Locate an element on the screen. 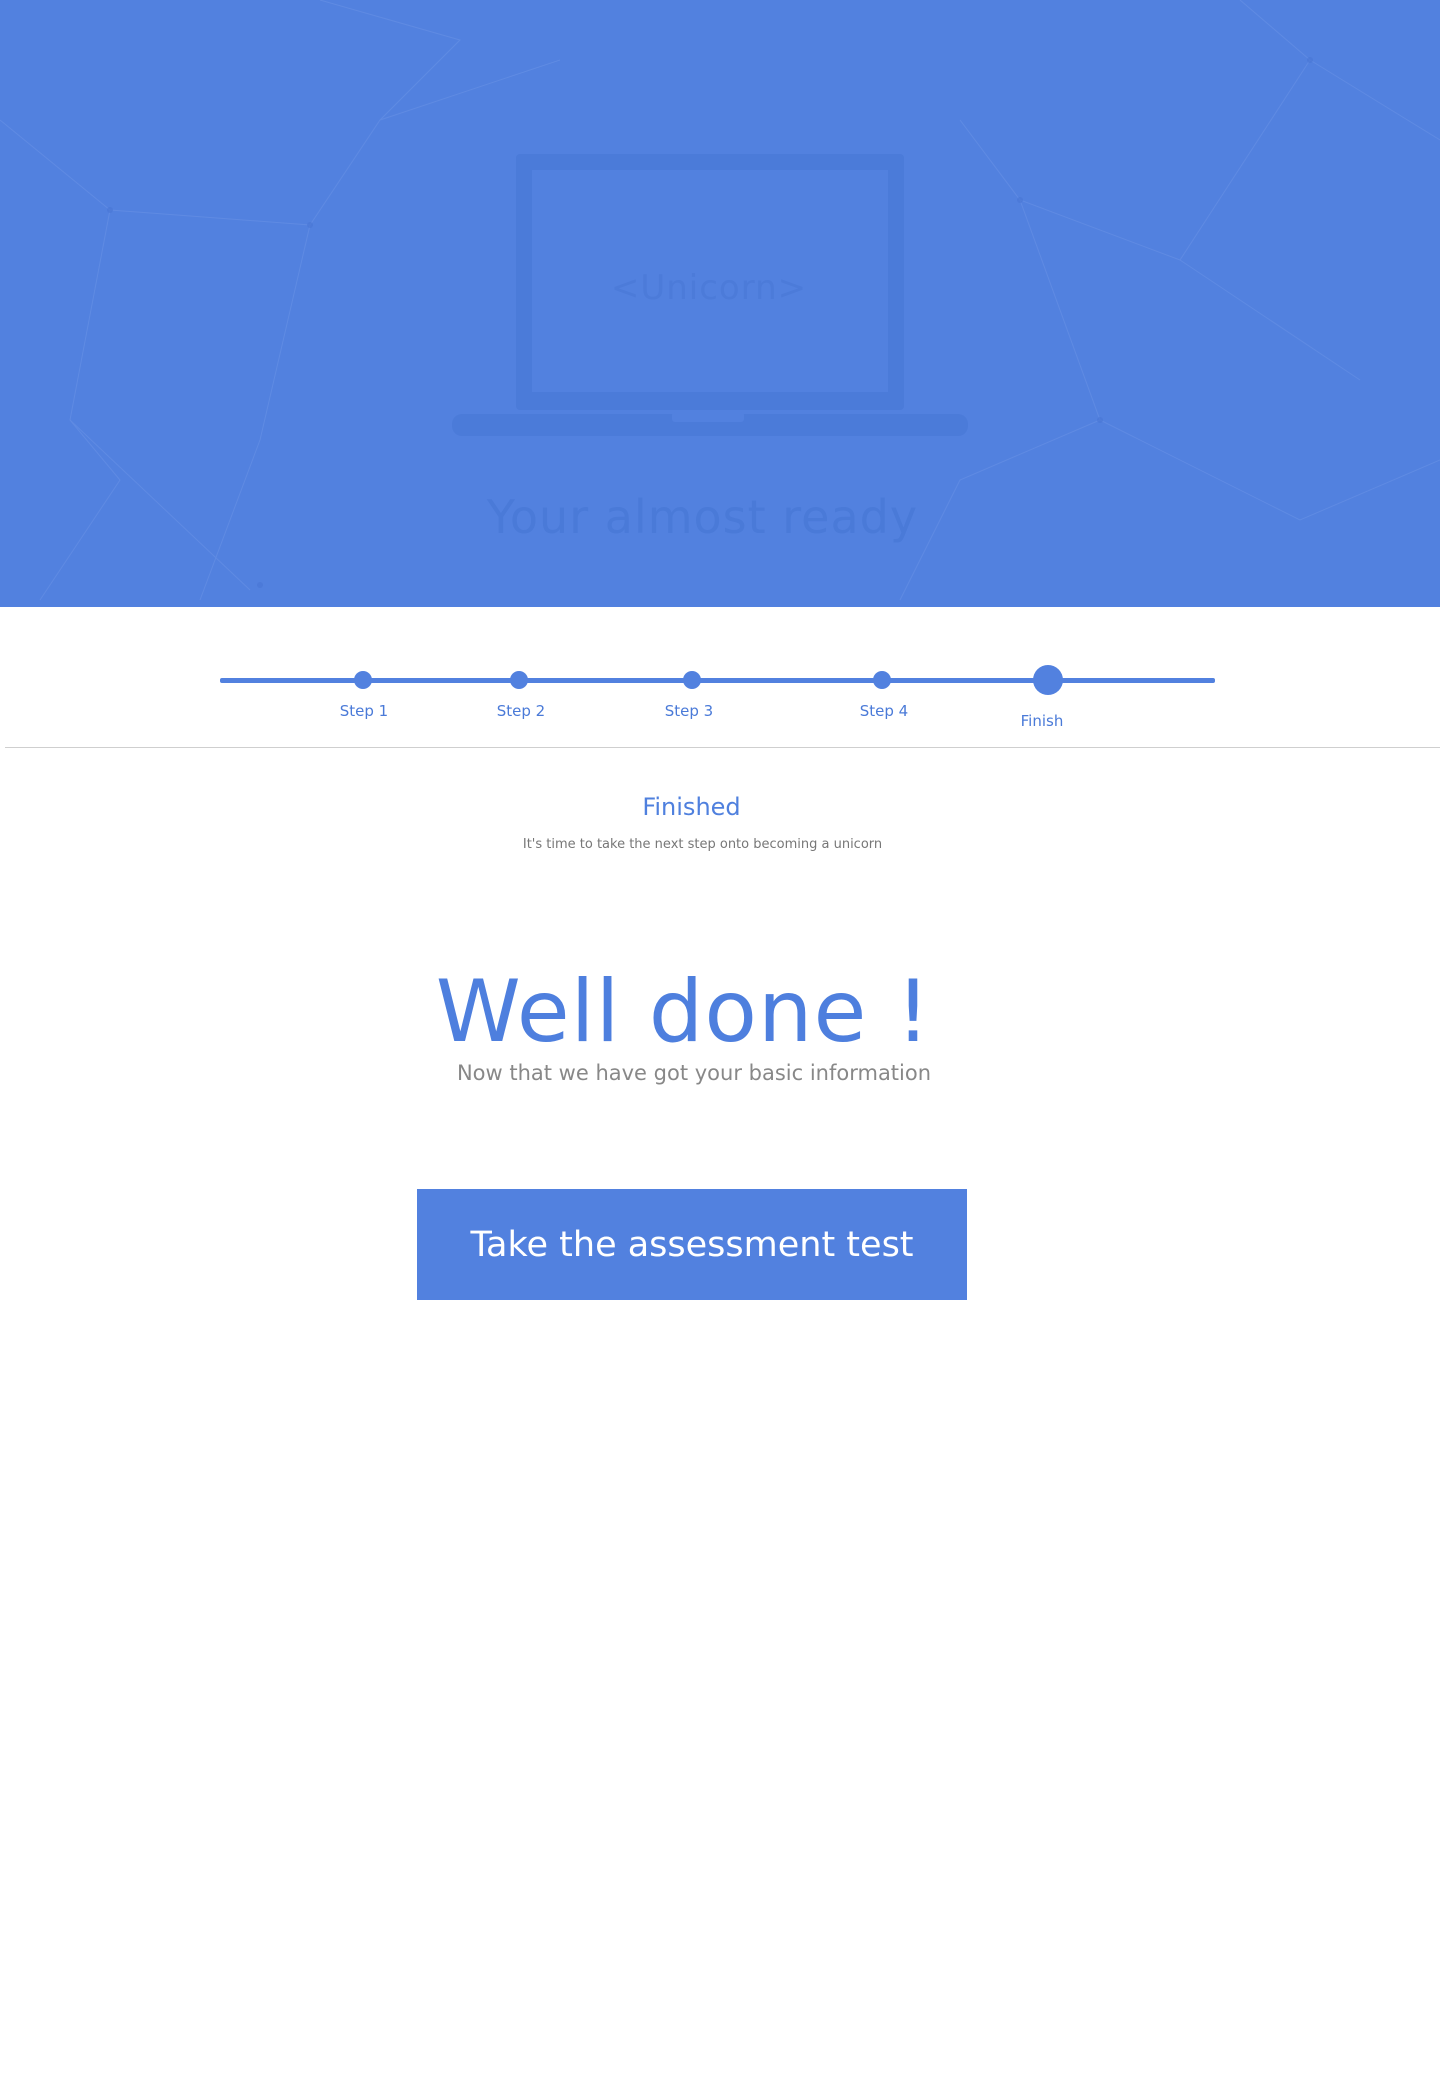  finish-step-dot is located at coordinates (1048, 680).